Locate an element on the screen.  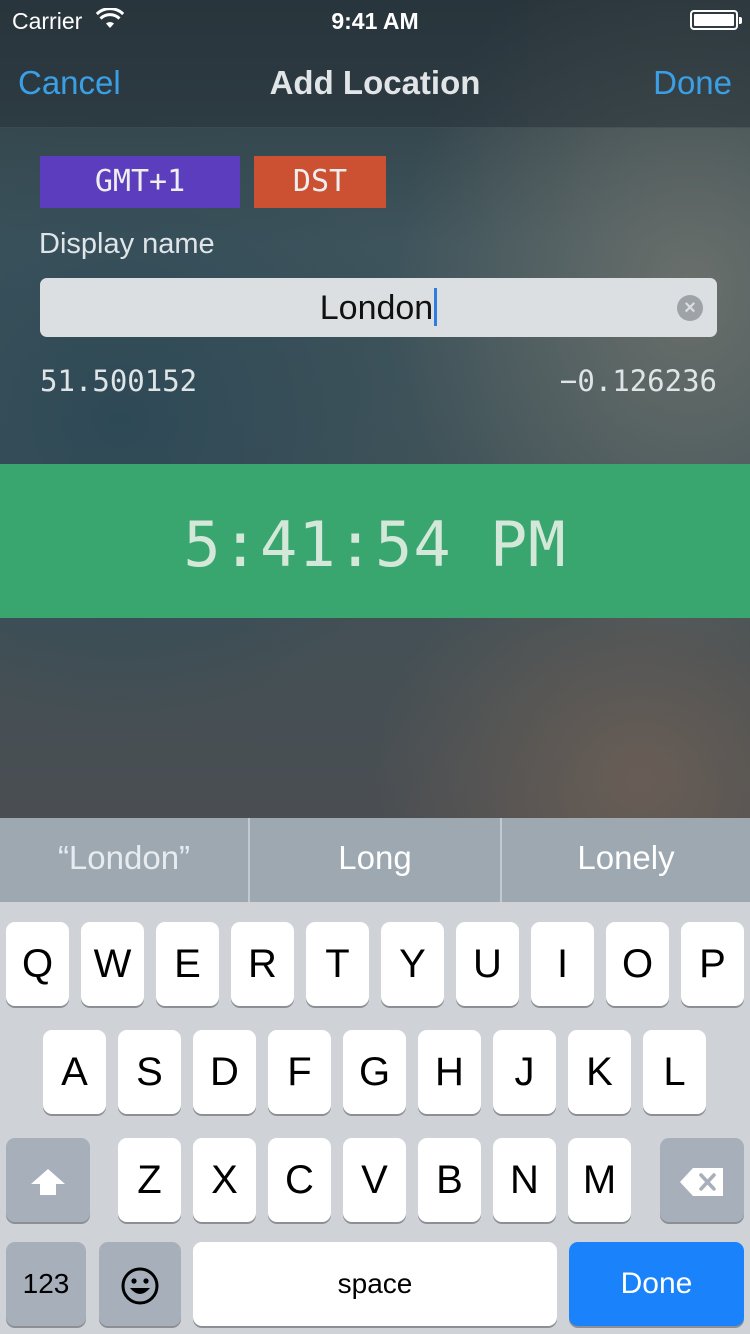
longitude-value: −0.126236 is located at coordinates (638, 381).